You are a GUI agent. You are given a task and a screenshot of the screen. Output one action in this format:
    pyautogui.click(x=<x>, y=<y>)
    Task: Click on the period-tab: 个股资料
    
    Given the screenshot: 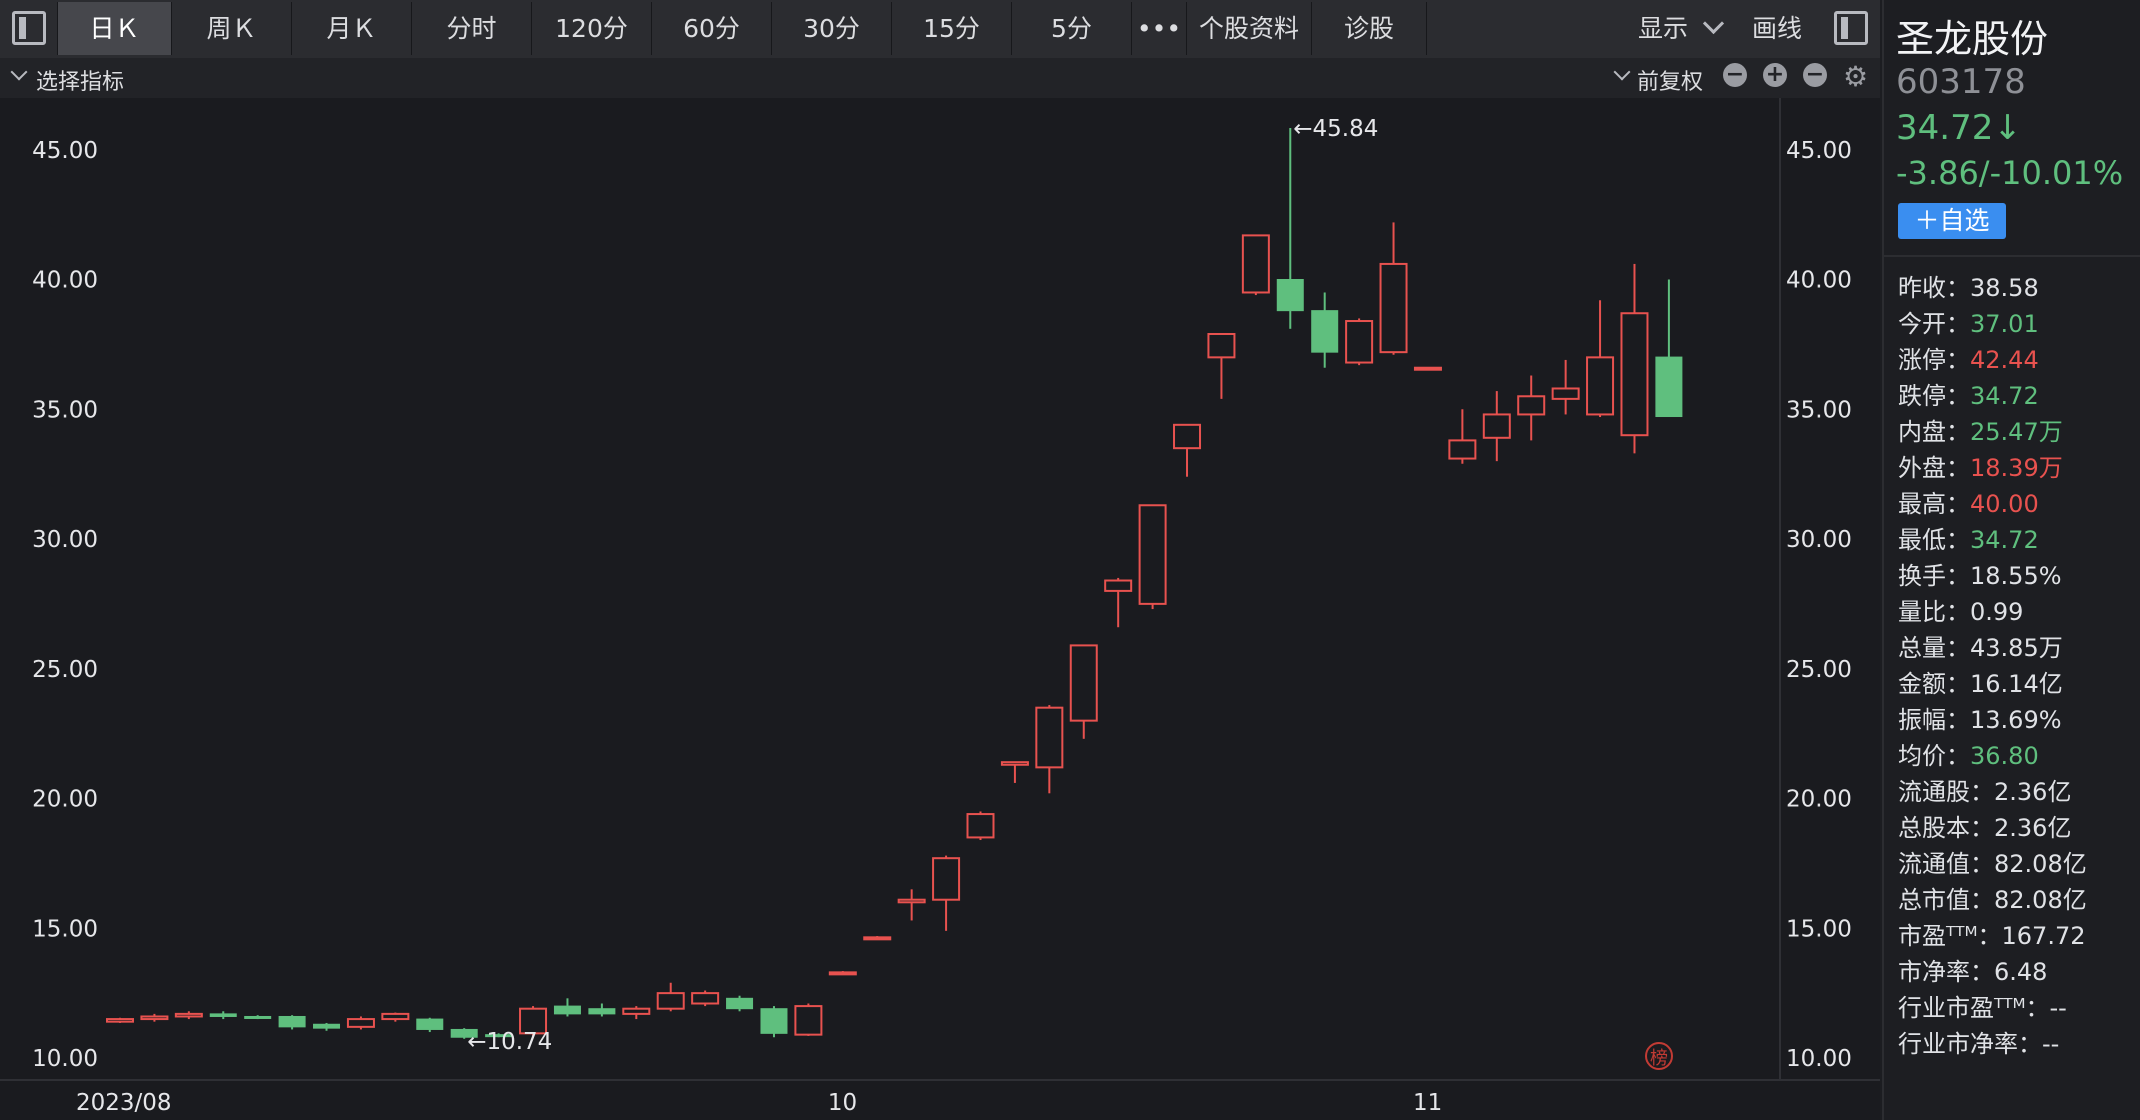 What is the action you would take?
    pyautogui.click(x=1249, y=28)
    